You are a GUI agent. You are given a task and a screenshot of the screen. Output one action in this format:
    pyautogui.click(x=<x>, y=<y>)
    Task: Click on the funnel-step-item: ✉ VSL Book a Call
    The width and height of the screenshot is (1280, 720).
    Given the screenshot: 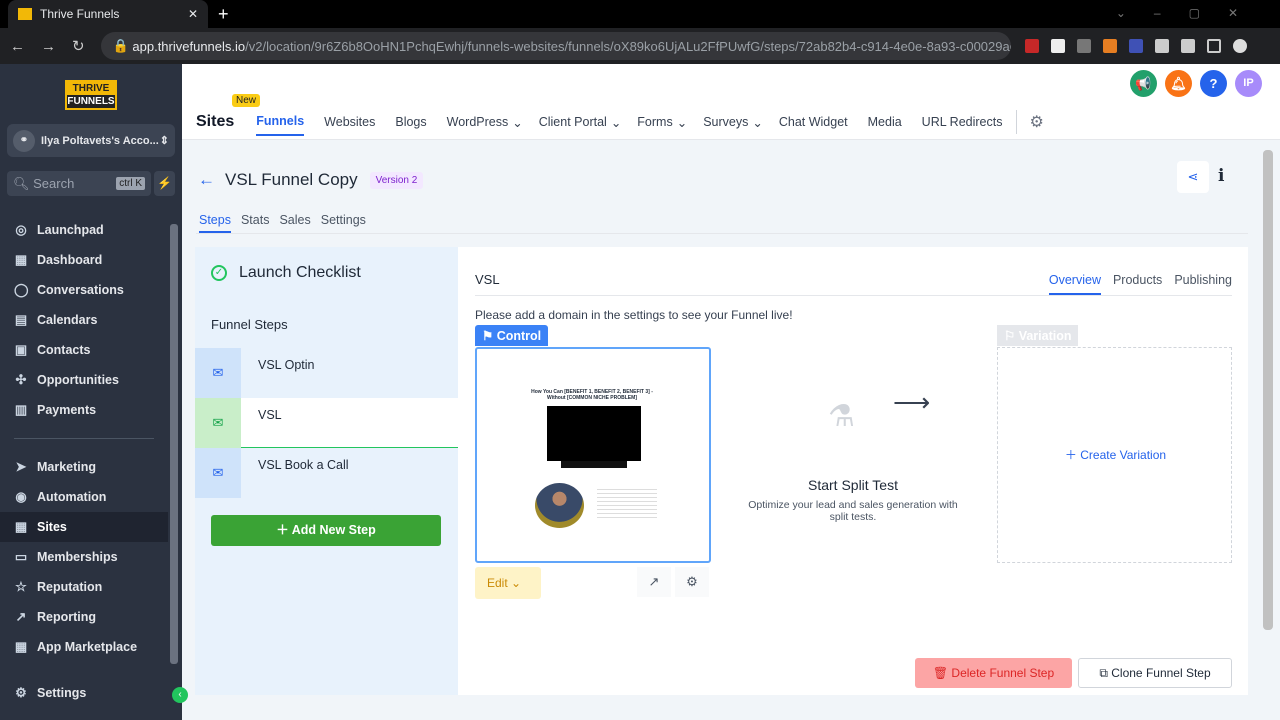 What is the action you would take?
    pyautogui.click(x=326, y=473)
    